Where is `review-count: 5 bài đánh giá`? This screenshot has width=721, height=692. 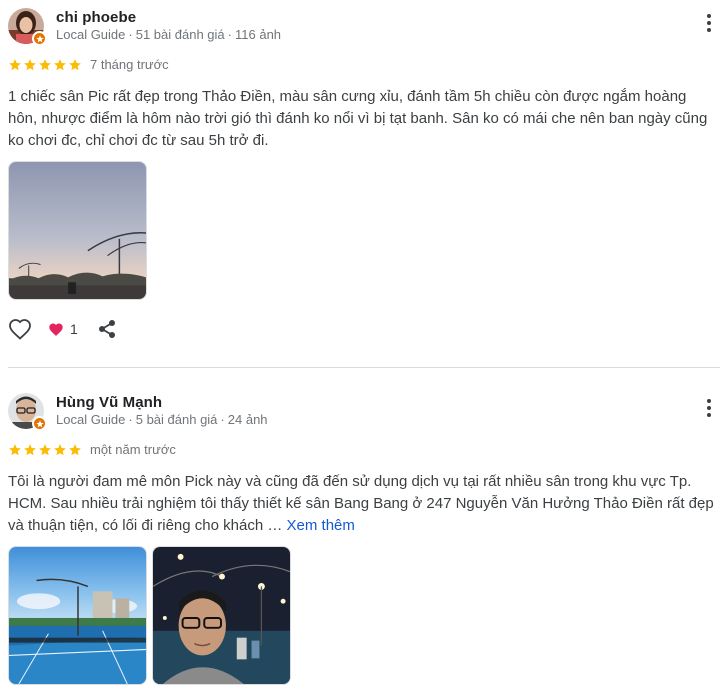 review-count: 5 bài đánh giá is located at coordinates (176, 419).